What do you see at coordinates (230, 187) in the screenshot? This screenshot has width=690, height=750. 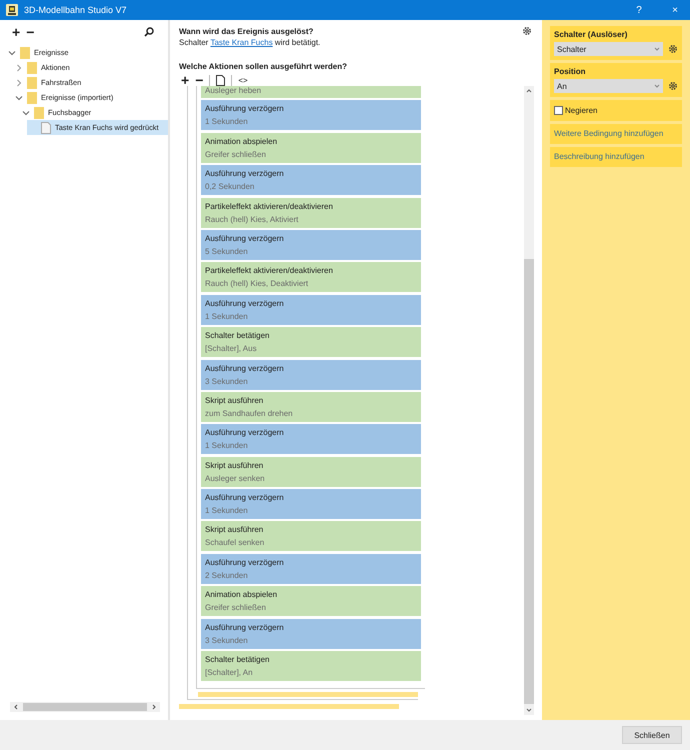 I see `action-detail: 0,2 Sekunden` at bounding box center [230, 187].